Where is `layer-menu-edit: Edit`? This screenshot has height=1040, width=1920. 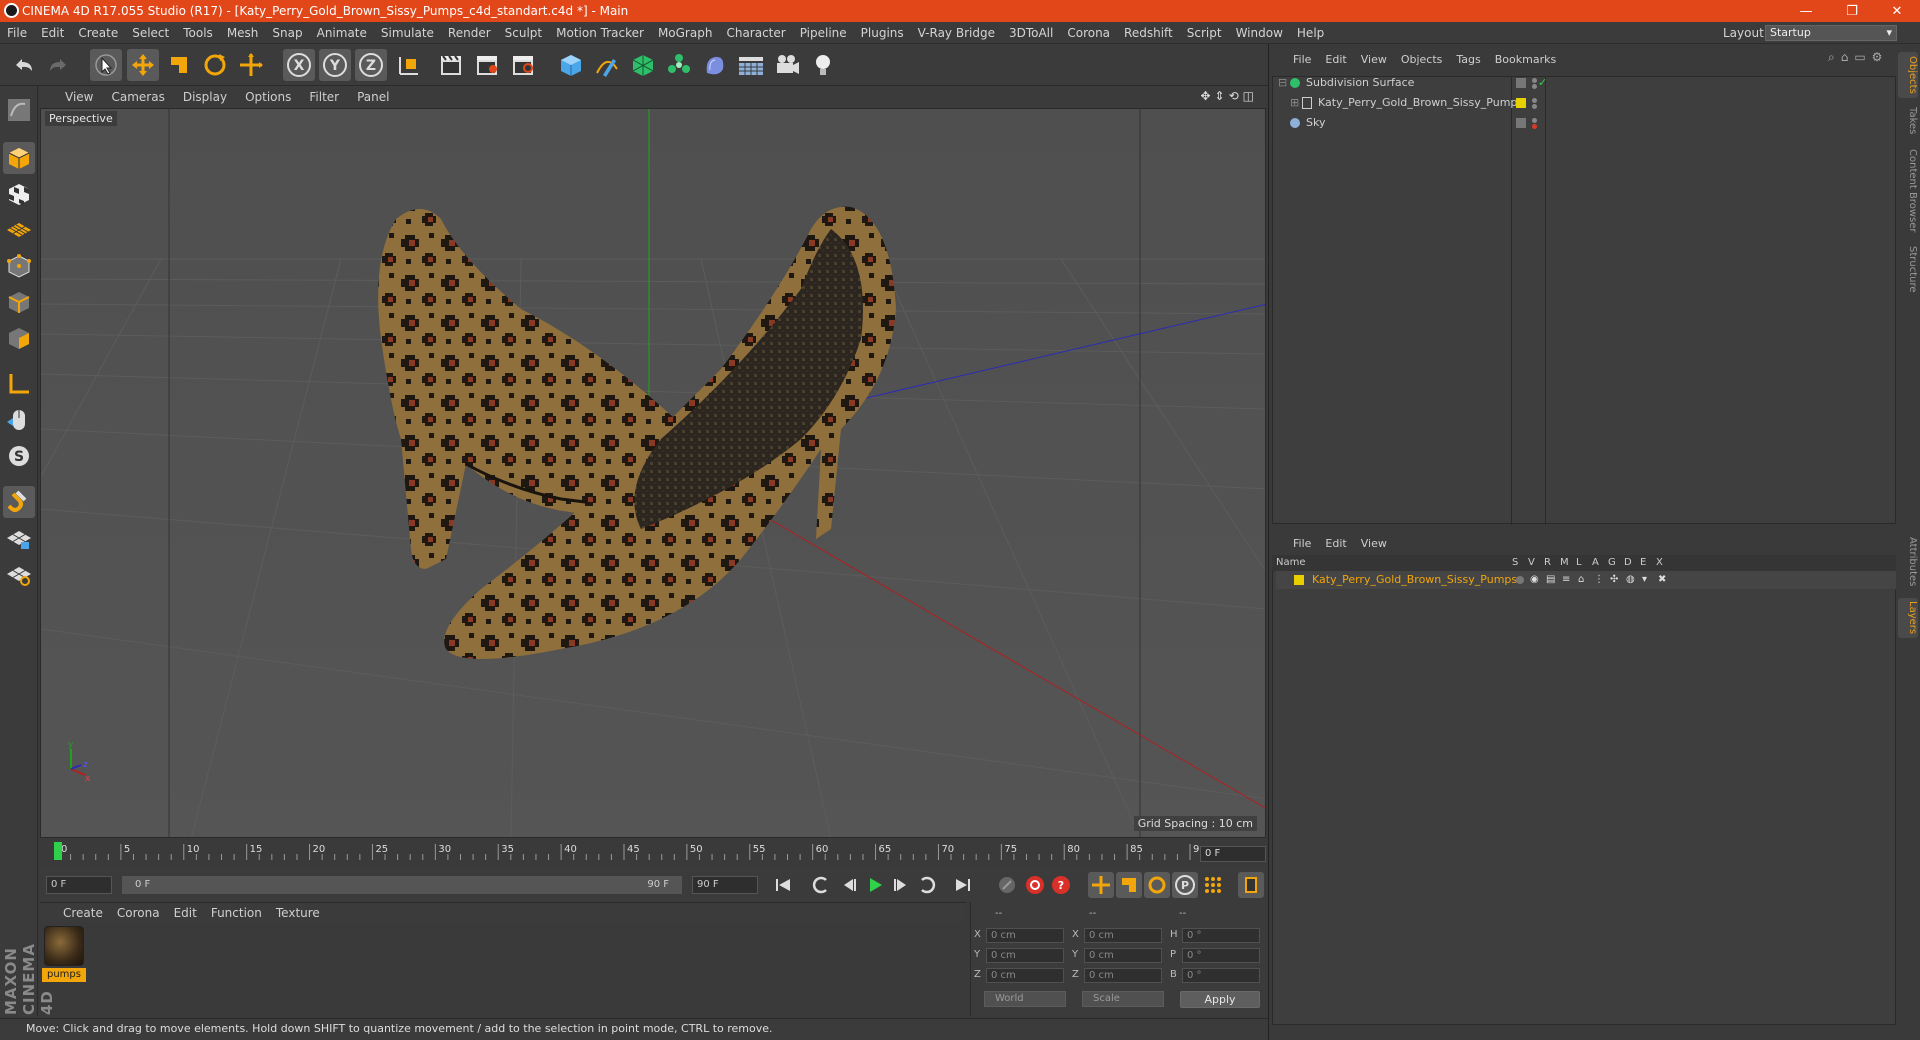
layer-menu-edit: Edit is located at coordinates (1335, 543).